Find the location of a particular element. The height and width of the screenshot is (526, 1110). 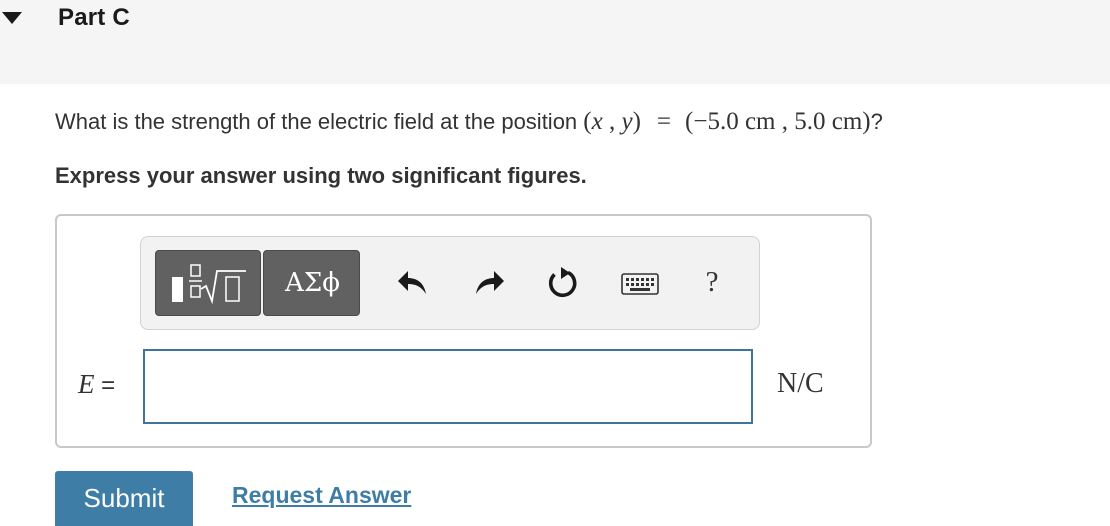

fraction-sqrt-template-icon is located at coordinates (209, 284).